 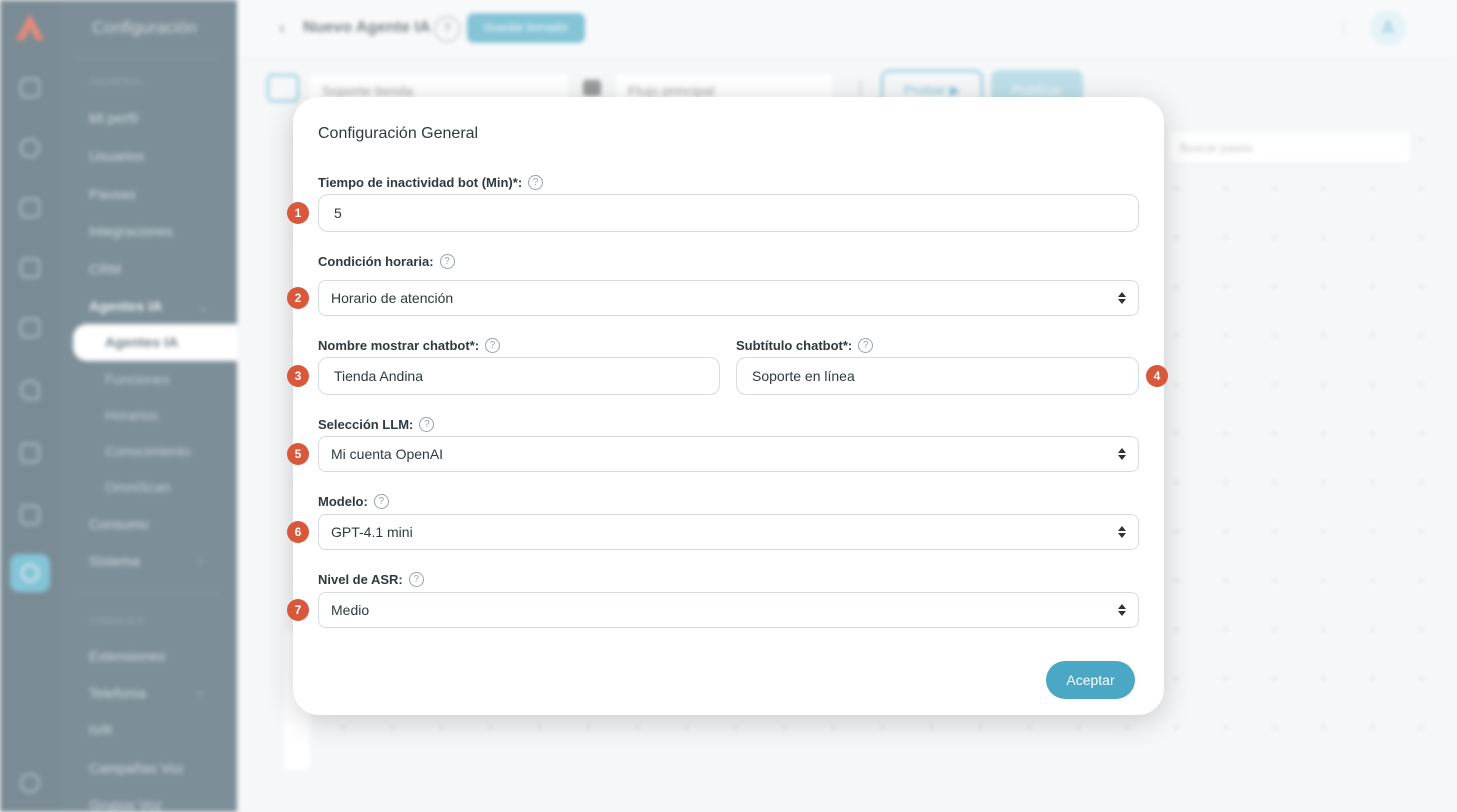 I want to click on llm-label: Selección LLM: ?, so click(x=376, y=424).